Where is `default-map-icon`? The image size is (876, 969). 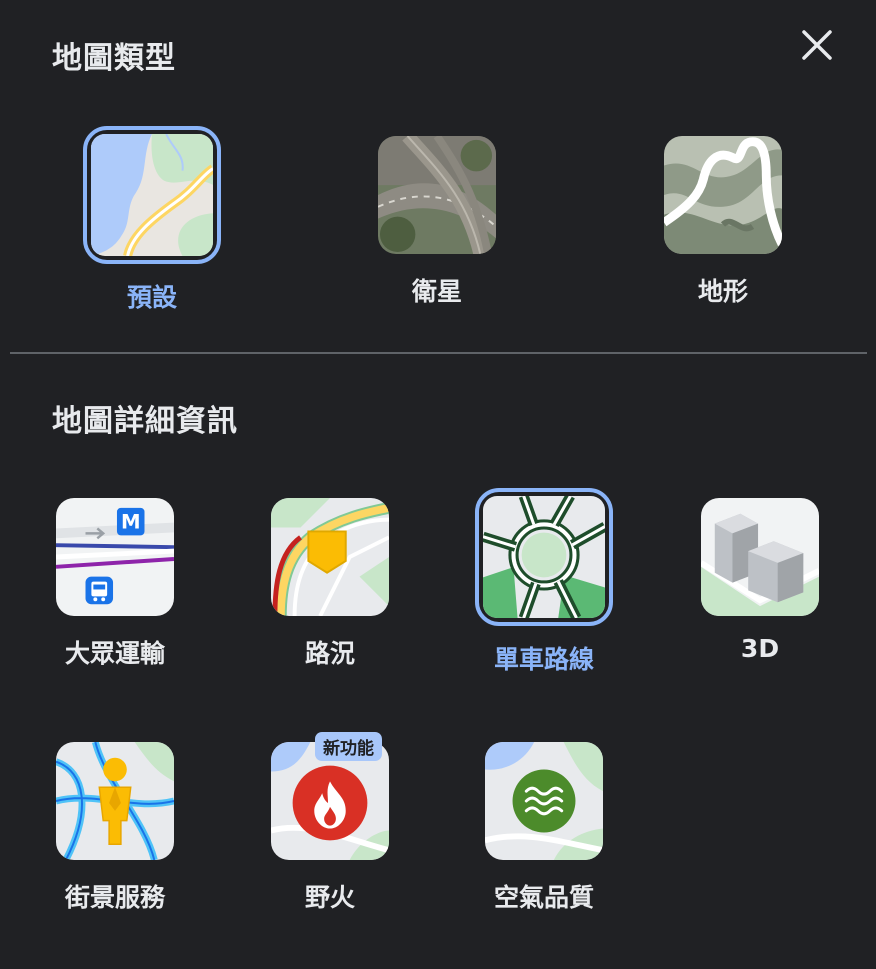 default-map-icon is located at coordinates (152, 195).